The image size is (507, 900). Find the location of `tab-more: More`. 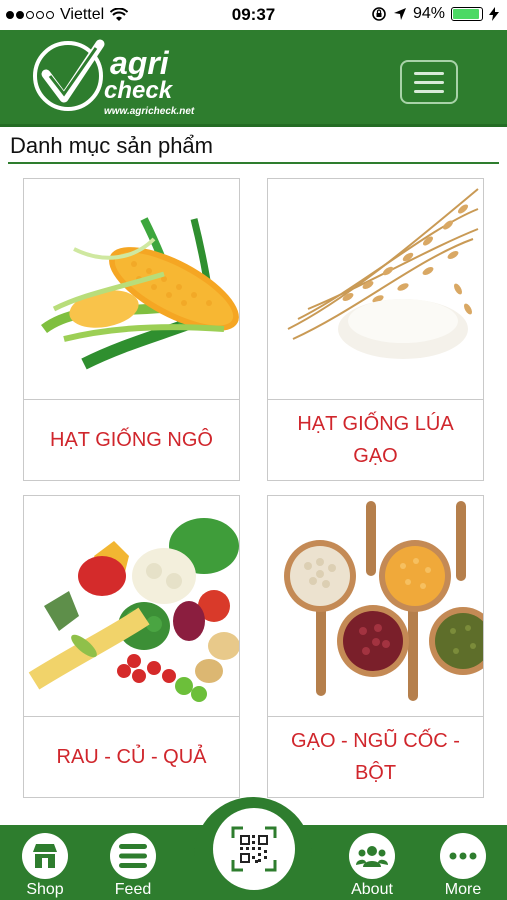

tab-more: More is located at coordinates (463, 862).